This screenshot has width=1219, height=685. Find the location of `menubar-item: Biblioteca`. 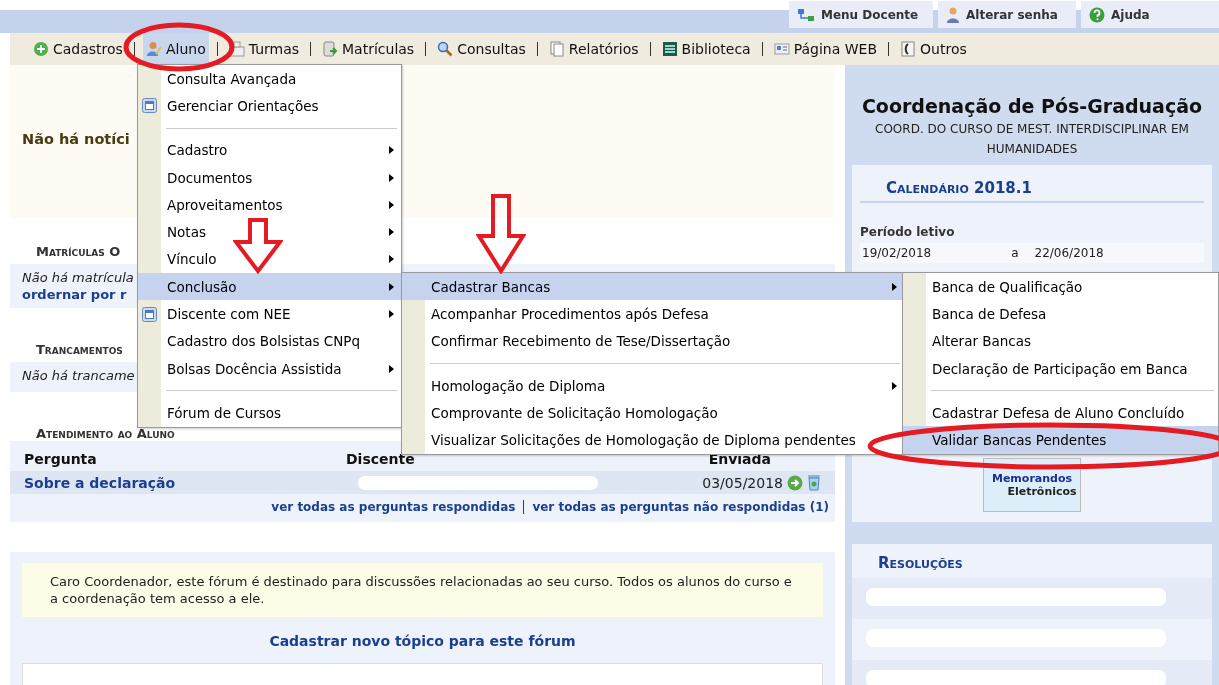

menubar-item: Biblioteca is located at coordinates (706, 49).